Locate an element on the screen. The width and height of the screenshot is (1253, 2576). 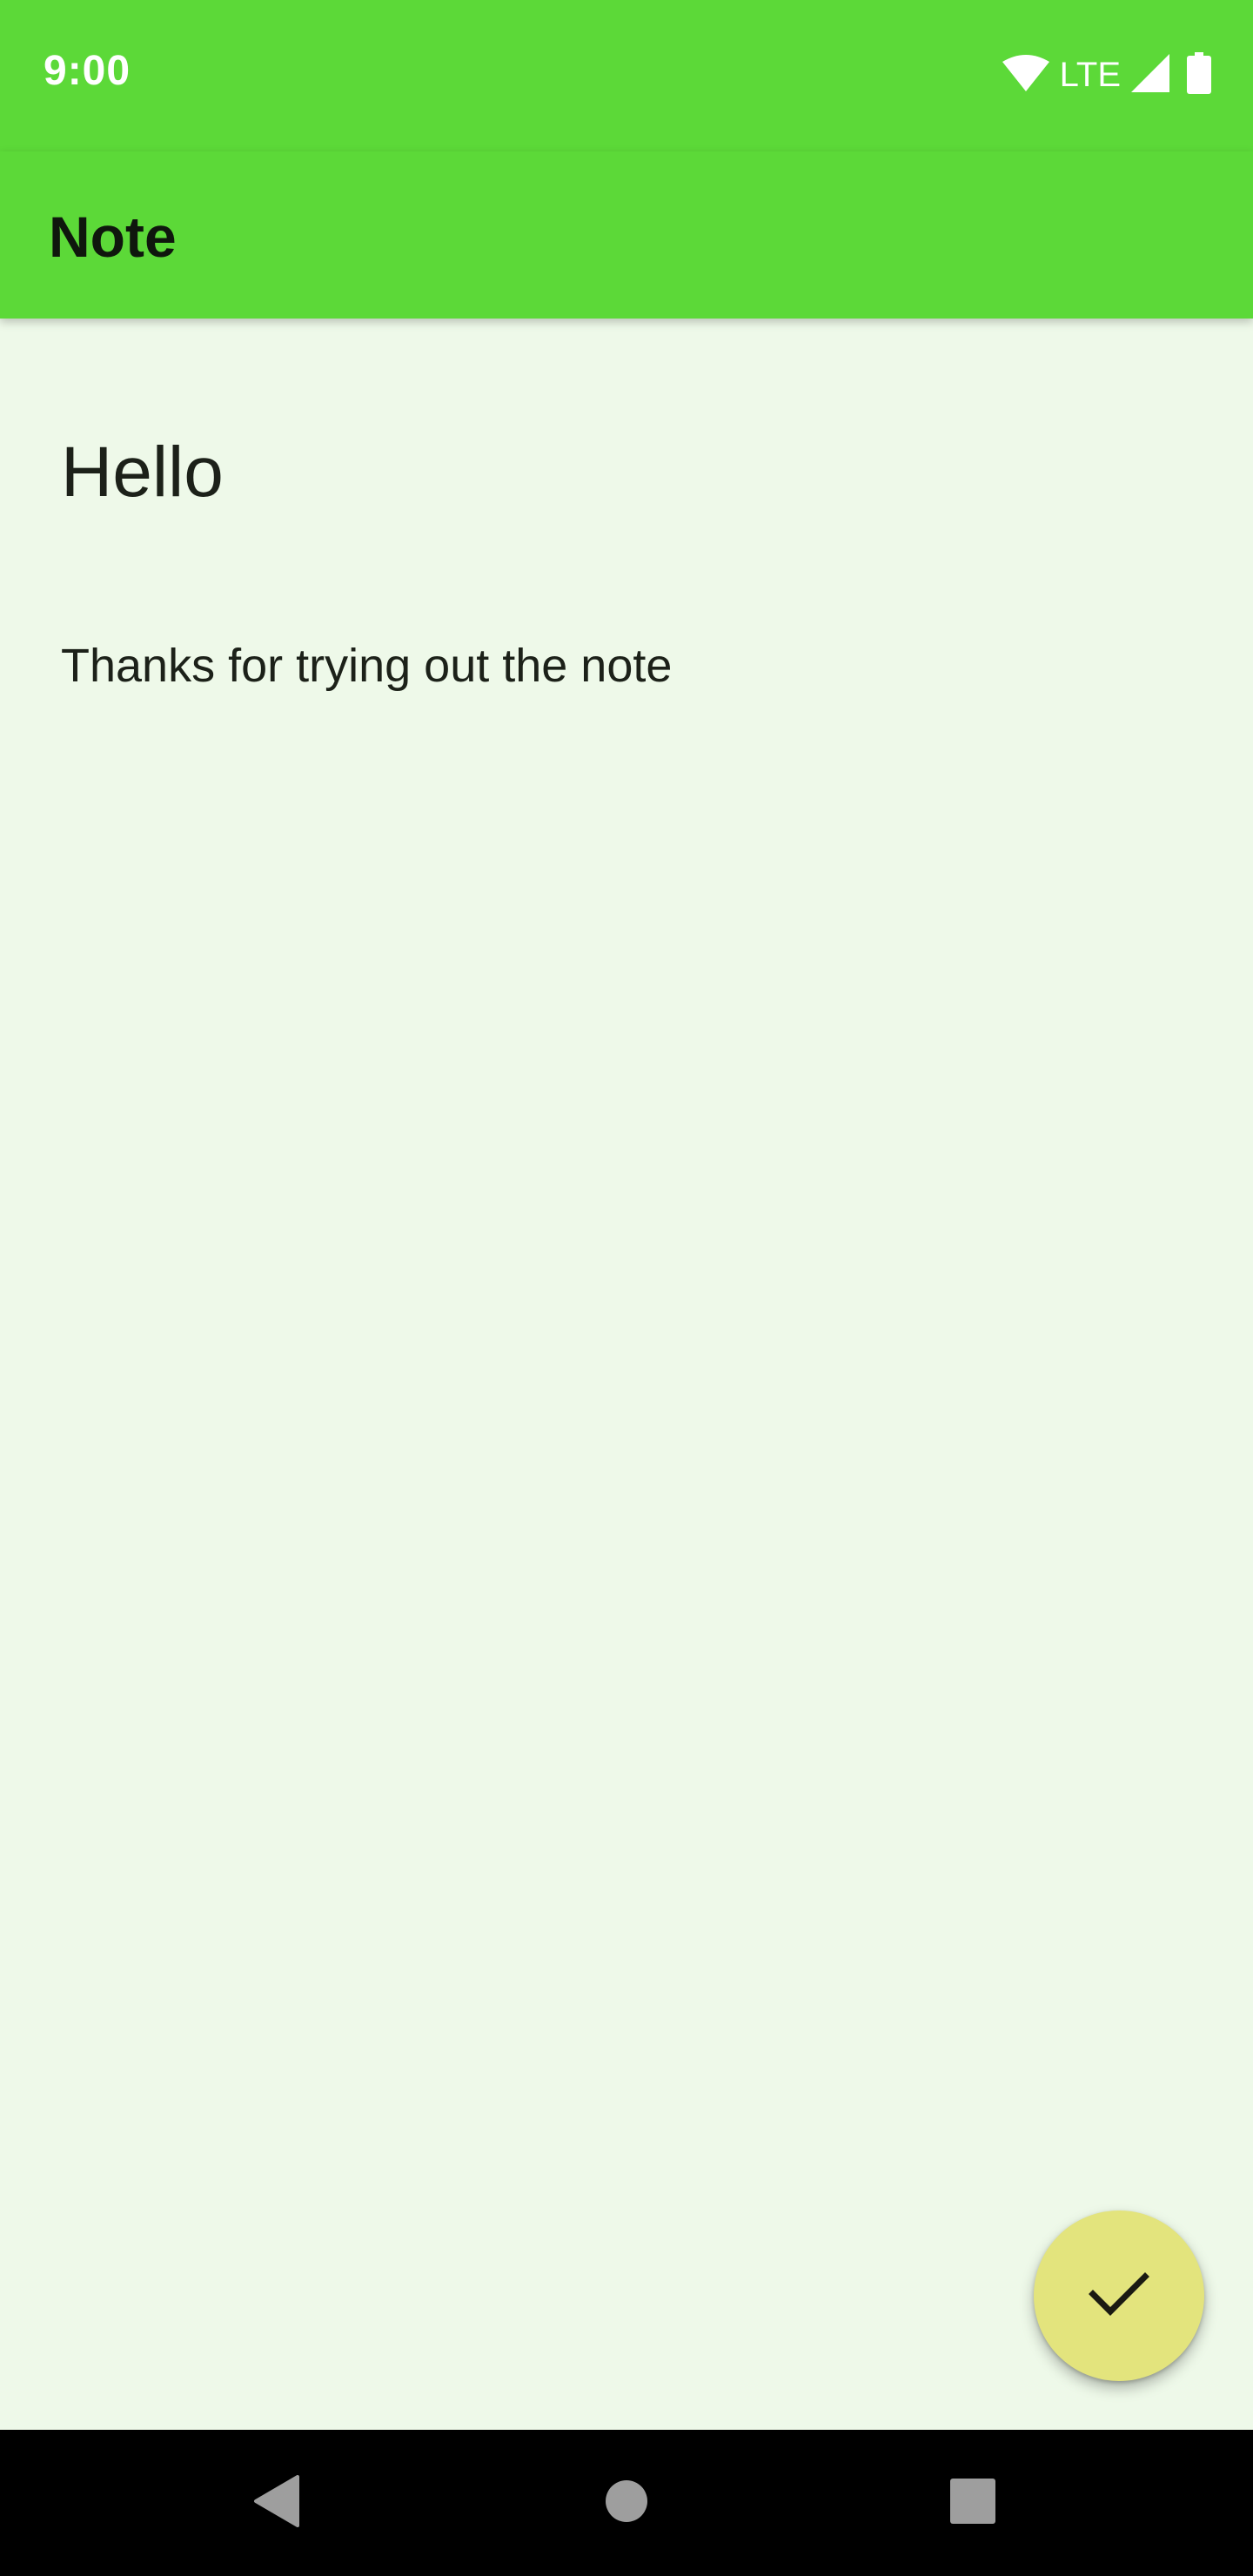
recents-button is located at coordinates (973, 2503).